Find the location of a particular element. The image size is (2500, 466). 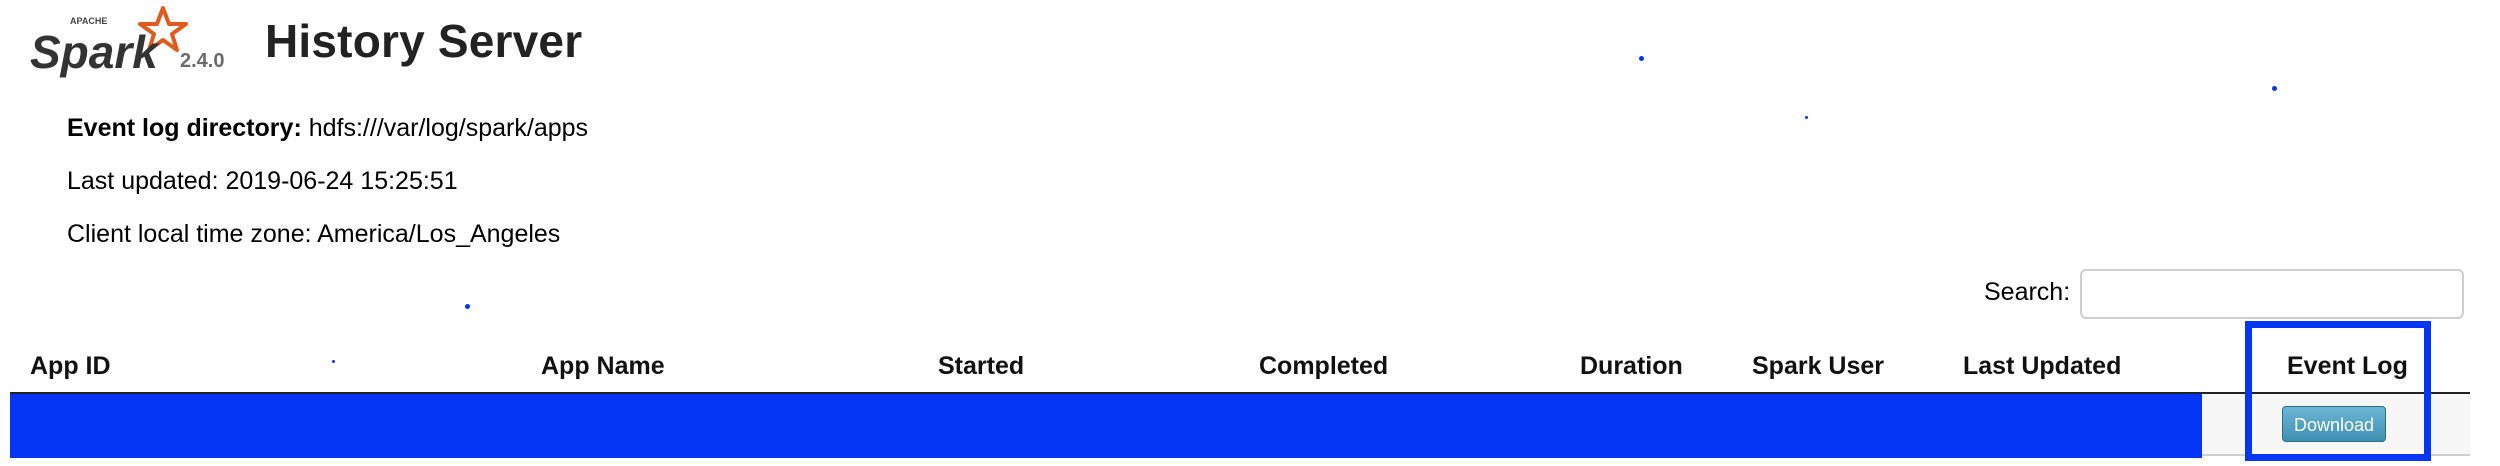

table-row: Download is located at coordinates (1240, 426).